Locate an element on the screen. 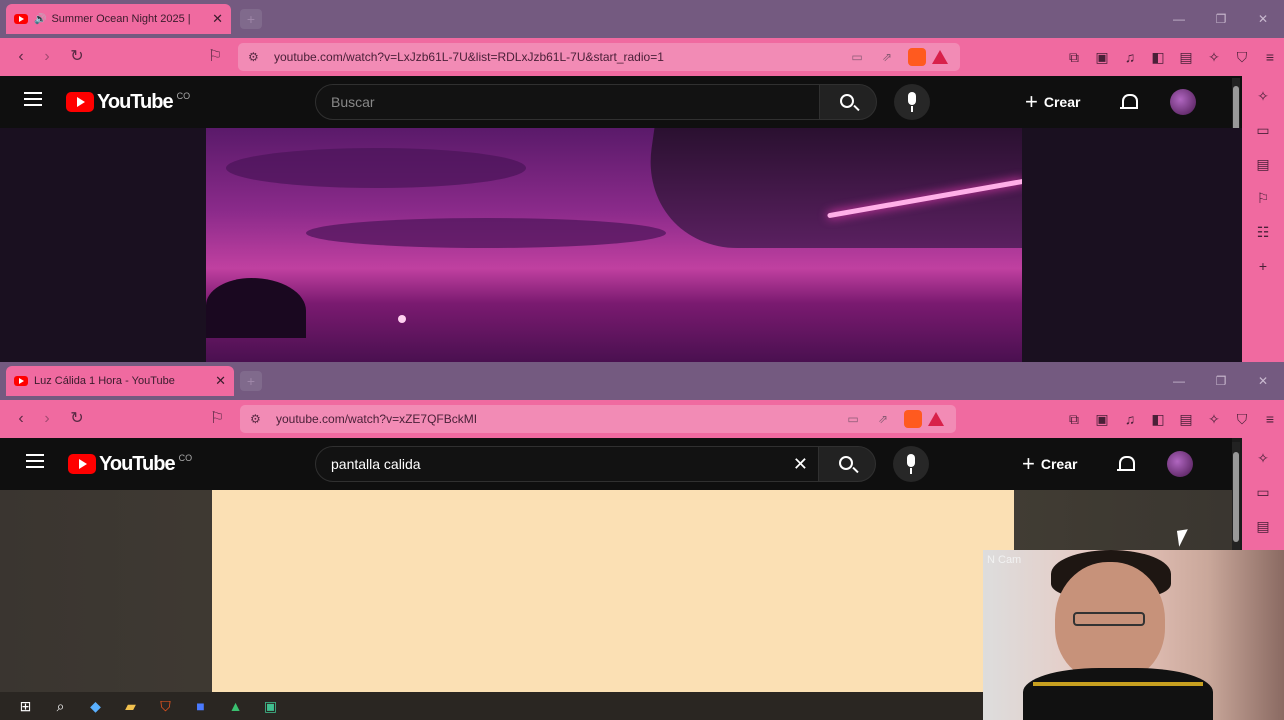  youtube-header: YouTube CO pantalla calida ✕ + Crear is located at coordinates (616, 464).